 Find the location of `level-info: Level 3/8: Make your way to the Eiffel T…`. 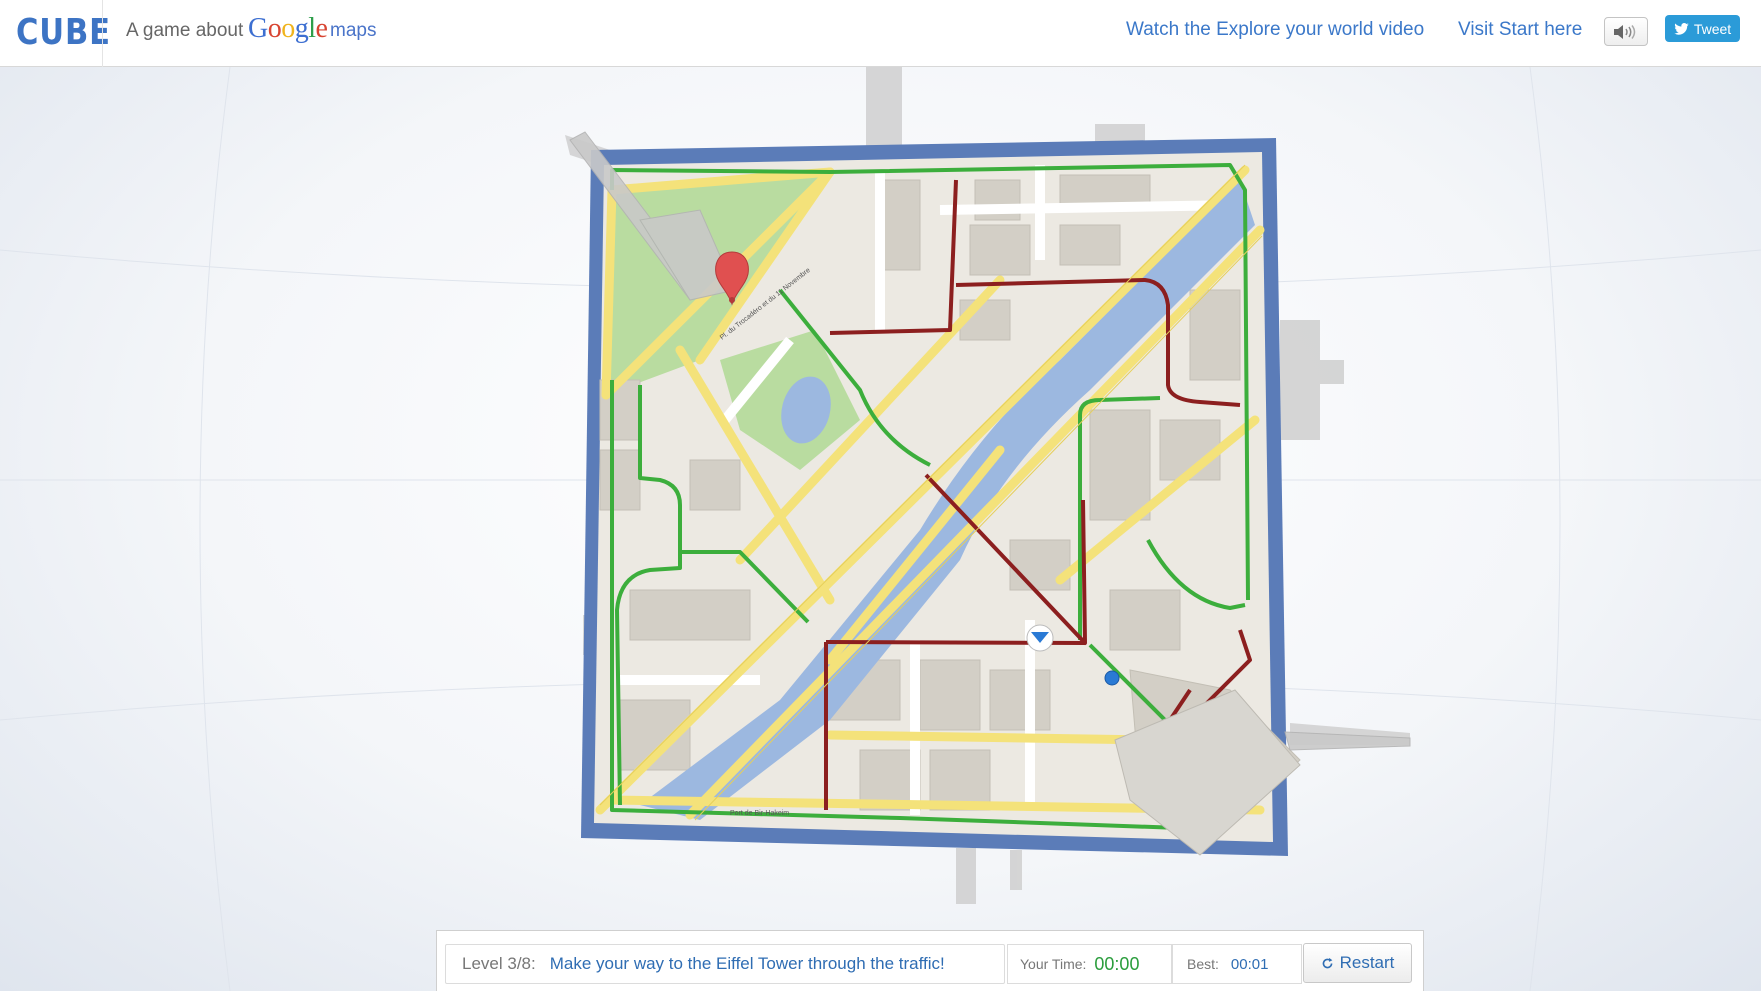

level-info: Level 3/8: Make your way to the Eiffel T… is located at coordinates (725, 964).